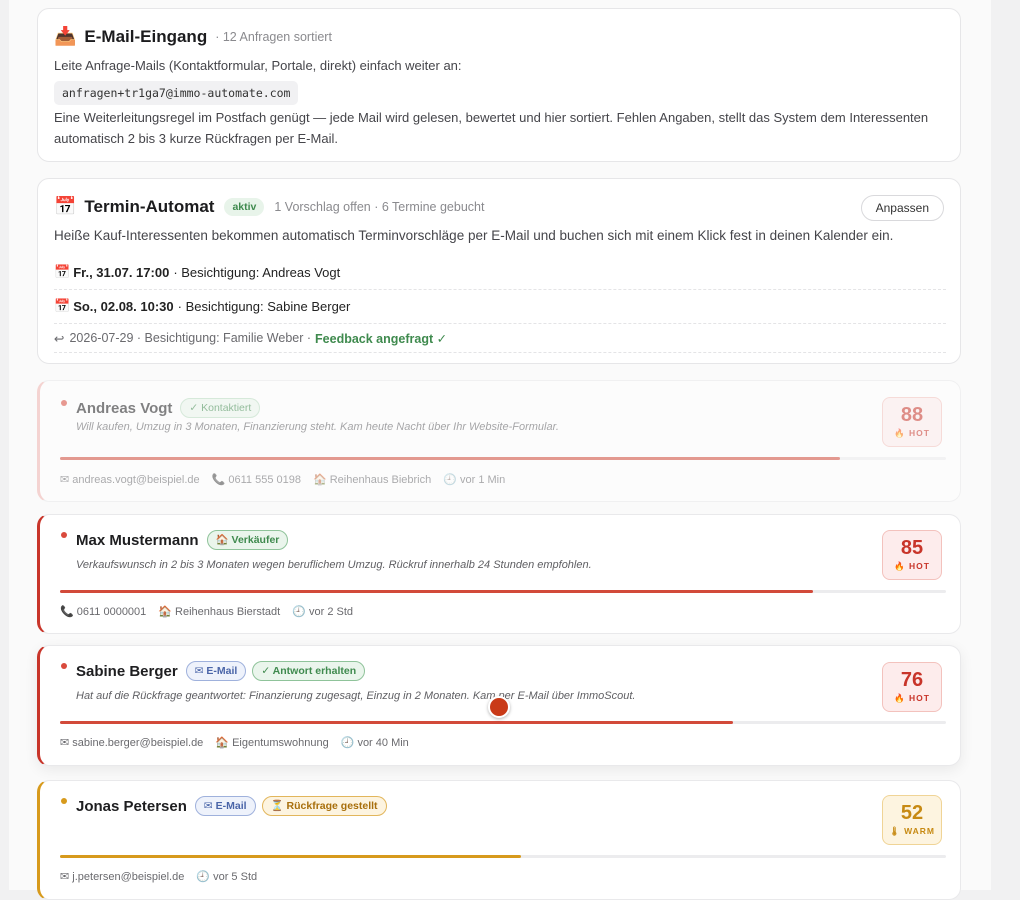 This screenshot has height=900, width=1020. What do you see at coordinates (912, 548) in the screenshot?
I see `score-value: 85` at bounding box center [912, 548].